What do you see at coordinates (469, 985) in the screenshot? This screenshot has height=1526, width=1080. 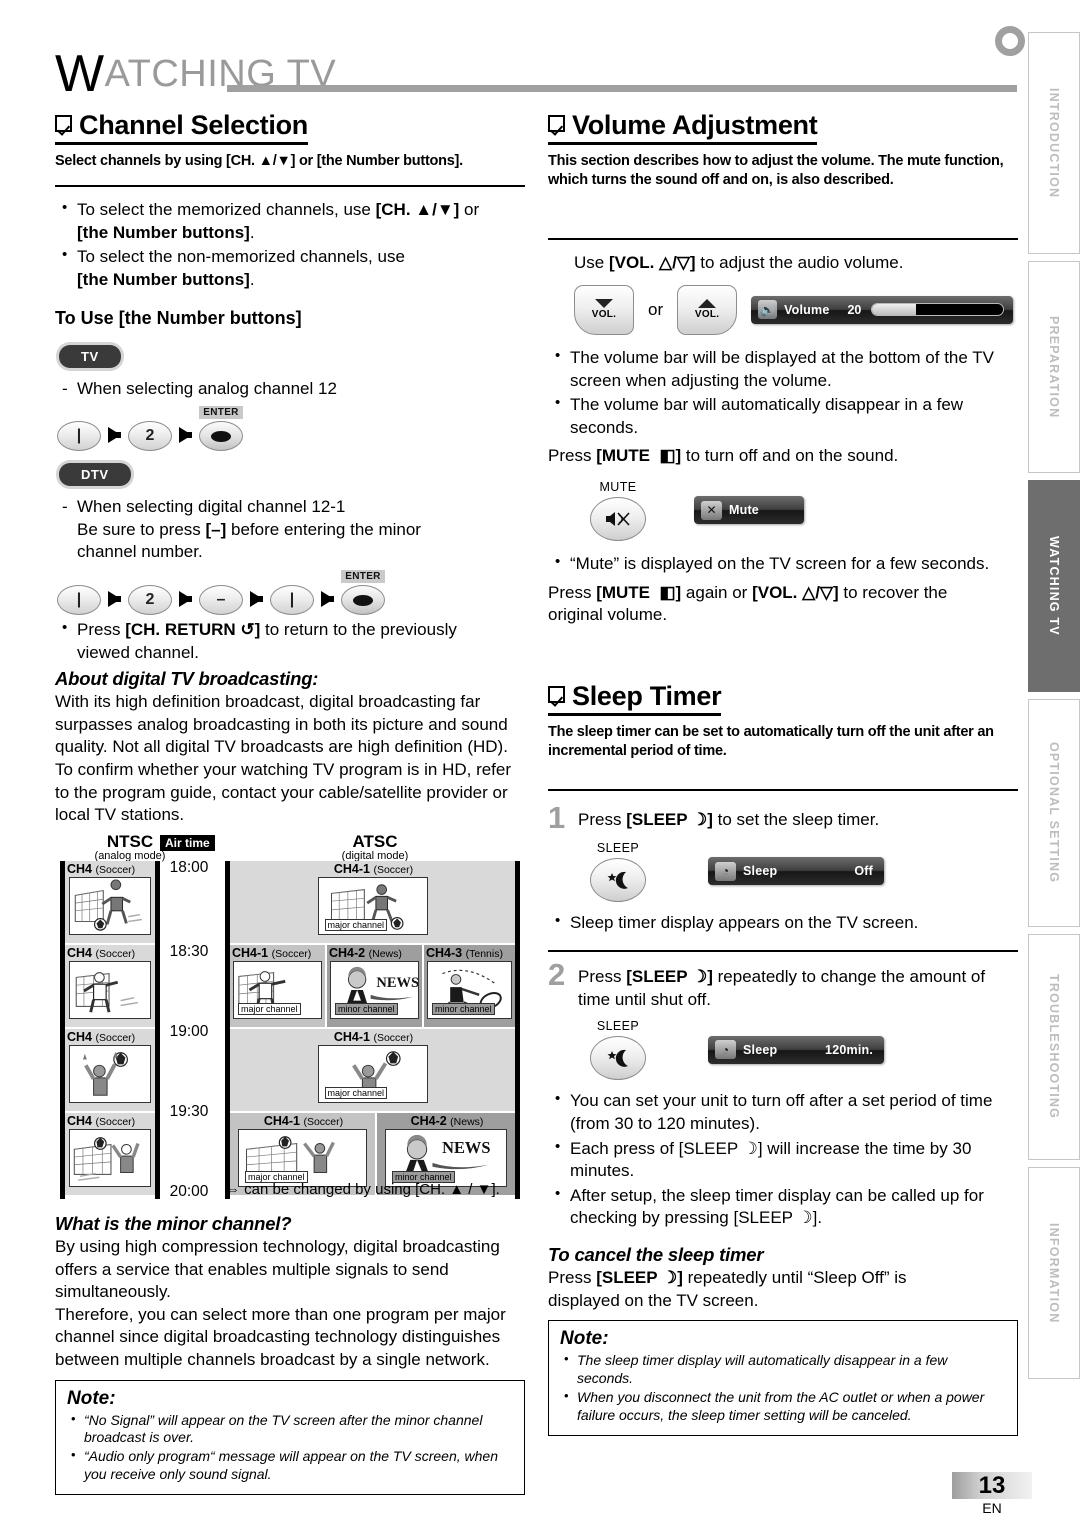 I see `atsc-cell: CH4-3 (Tennis) minor channel` at bounding box center [469, 985].